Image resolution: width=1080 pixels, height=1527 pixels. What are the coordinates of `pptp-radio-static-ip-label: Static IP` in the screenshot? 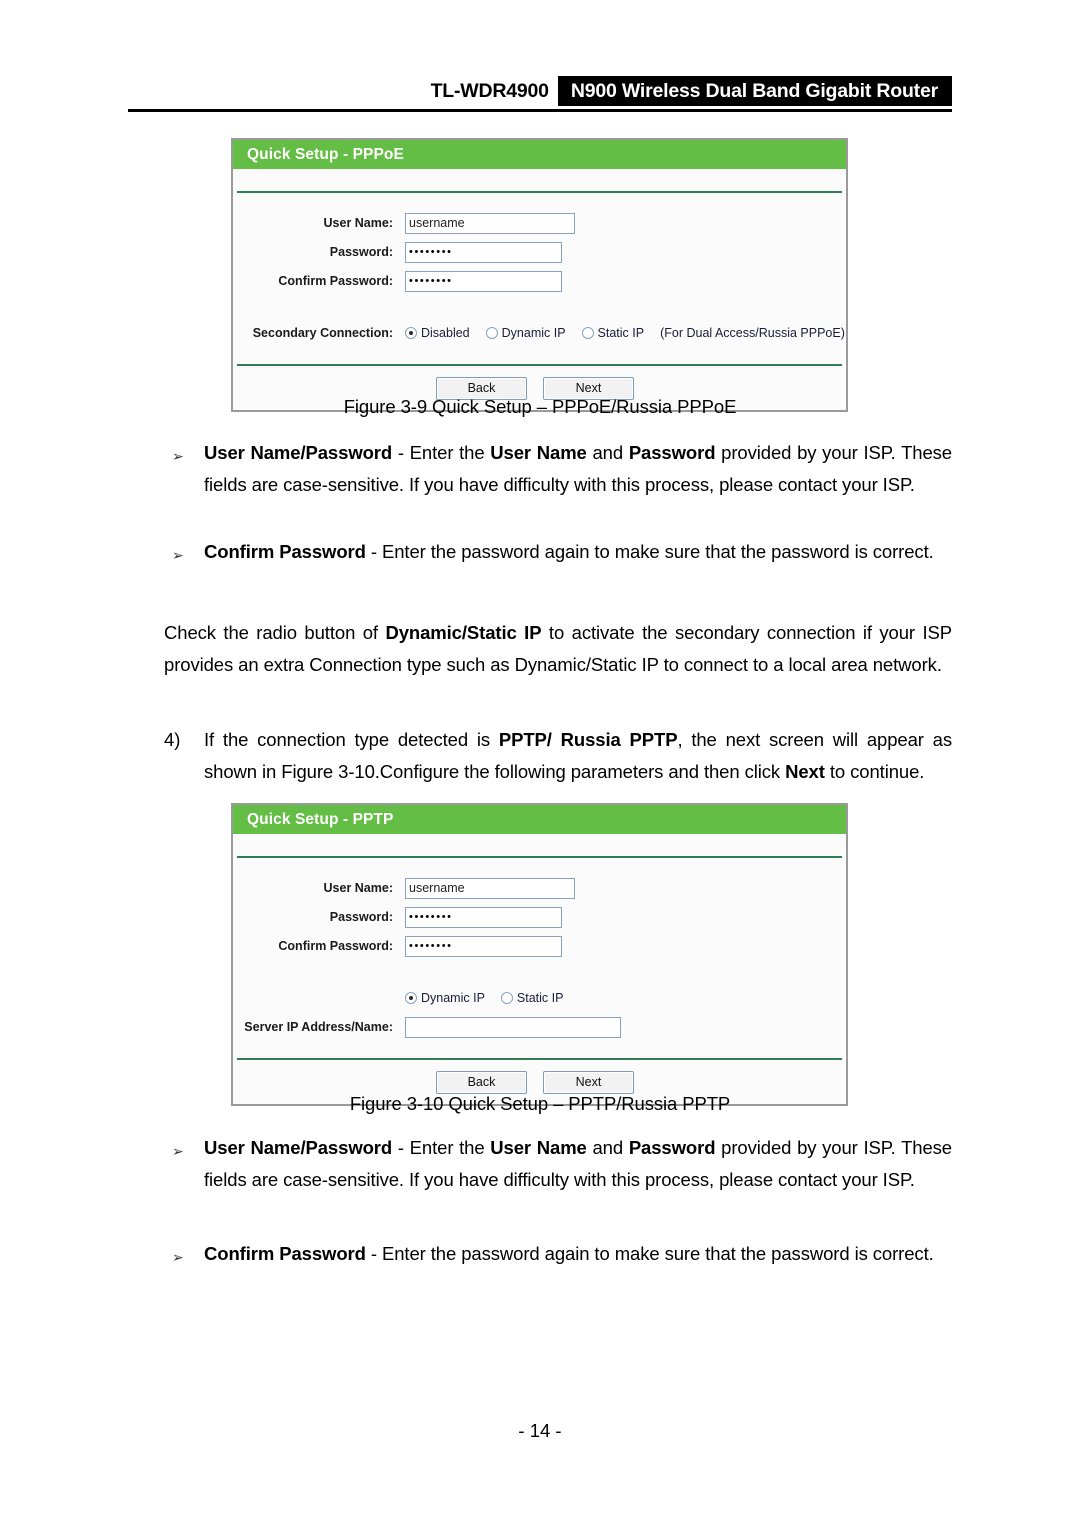 It's located at (540, 998).